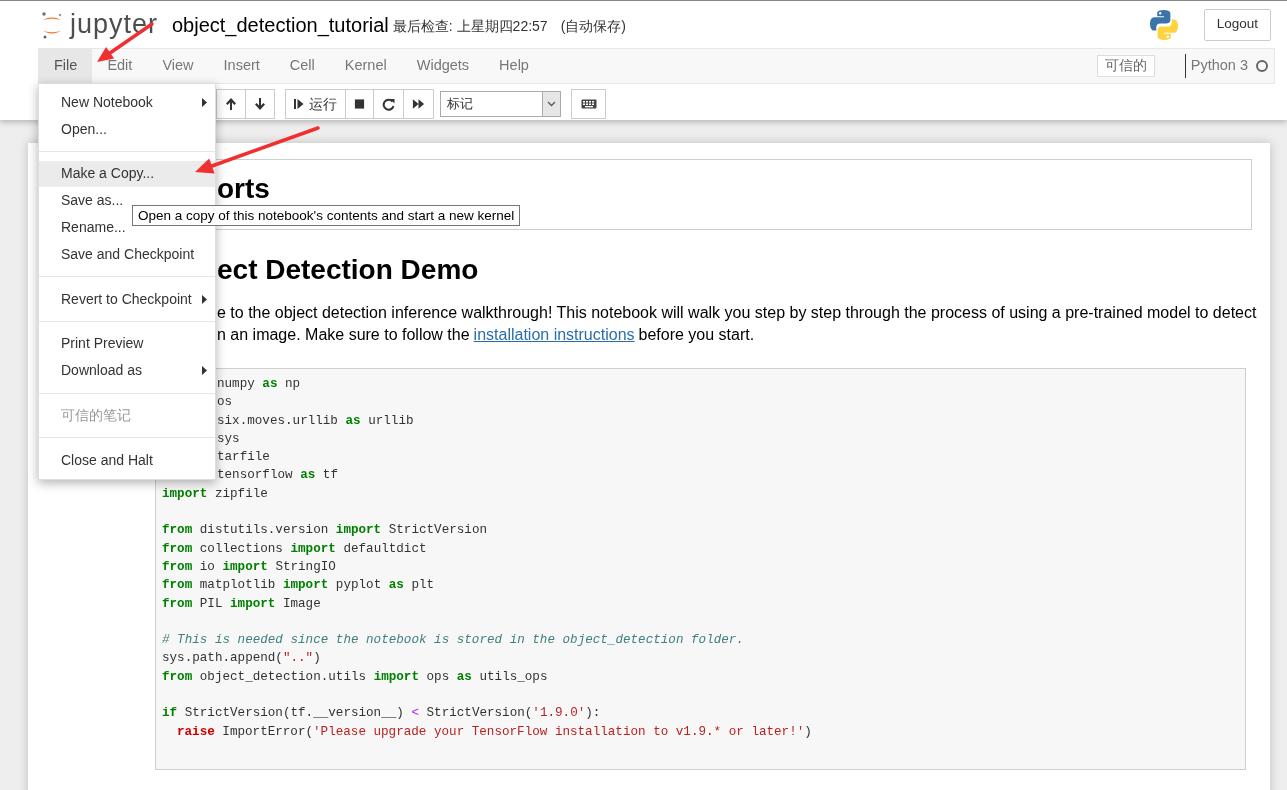 This screenshot has width=1287, height=790. I want to click on paragraph-text: e to the object detection inference walkthrough! This notebook will walk you step by step through the process of using a pre-trained model to detect, so click(737, 313).